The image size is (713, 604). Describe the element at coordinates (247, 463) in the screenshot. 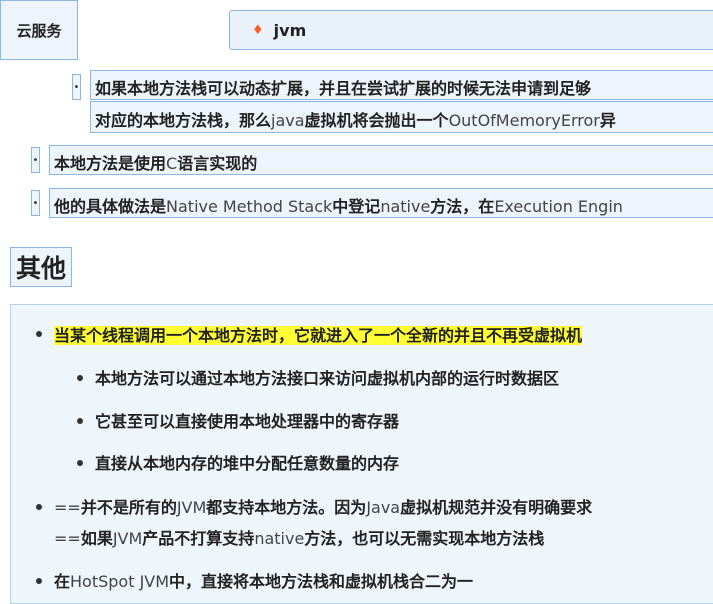

I see `sub-item-heap-memory: 直接从本地内存的堆中分配任意数量的内存` at that location.